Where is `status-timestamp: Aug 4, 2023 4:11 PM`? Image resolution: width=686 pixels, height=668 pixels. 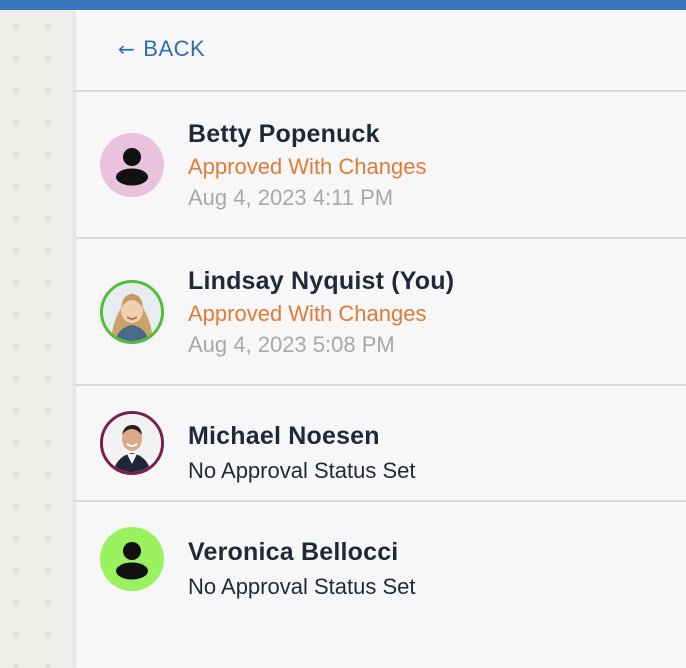
status-timestamp: Aug 4, 2023 4:11 PM is located at coordinates (291, 197).